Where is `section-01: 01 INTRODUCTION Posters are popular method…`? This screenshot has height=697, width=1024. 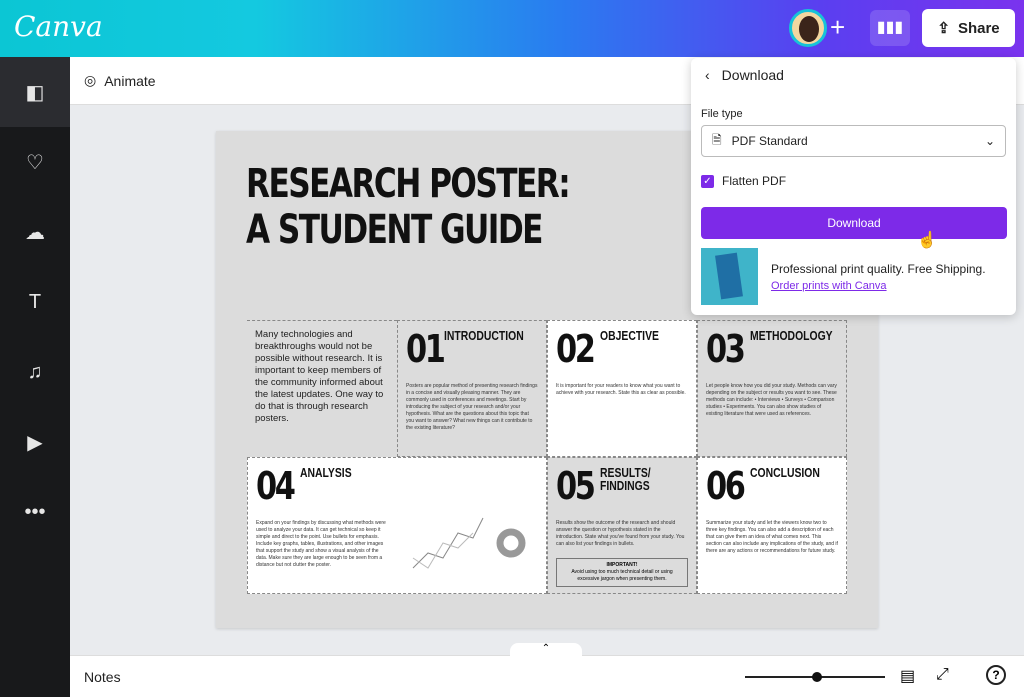 section-01: 01 INTRODUCTION Posters are popular method… is located at coordinates (472, 388).